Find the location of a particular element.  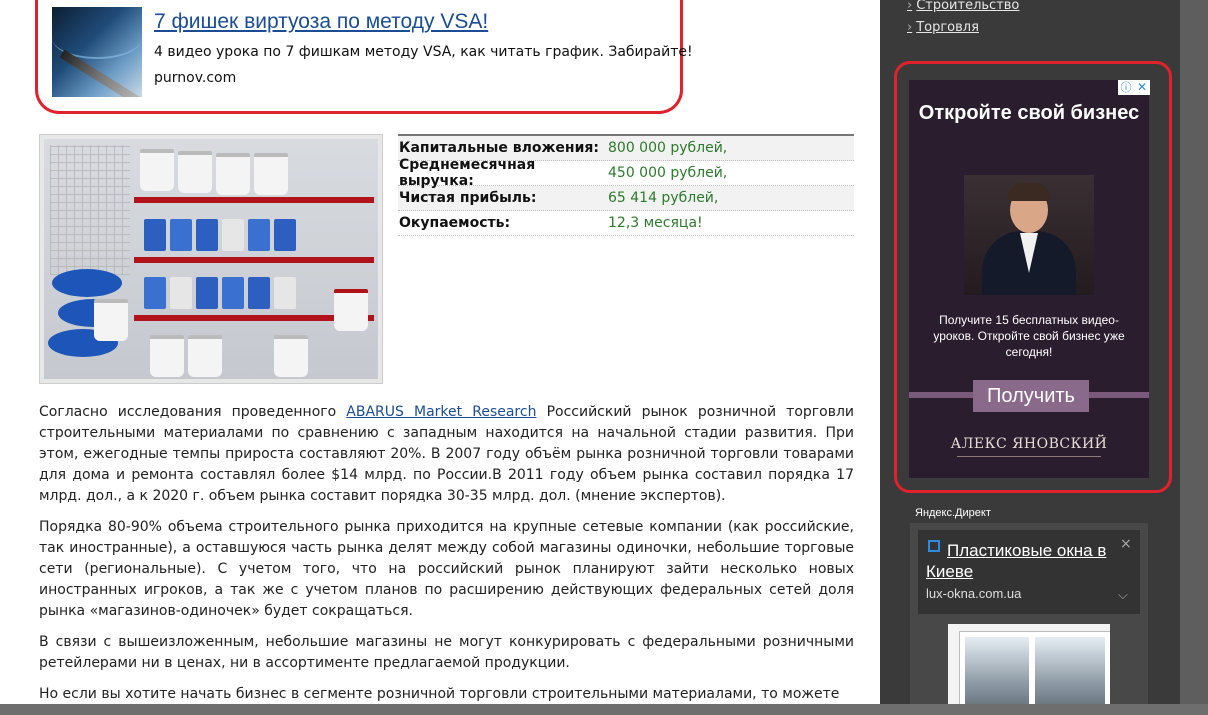

get-button: Получить is located at coordinates (1031, 396).